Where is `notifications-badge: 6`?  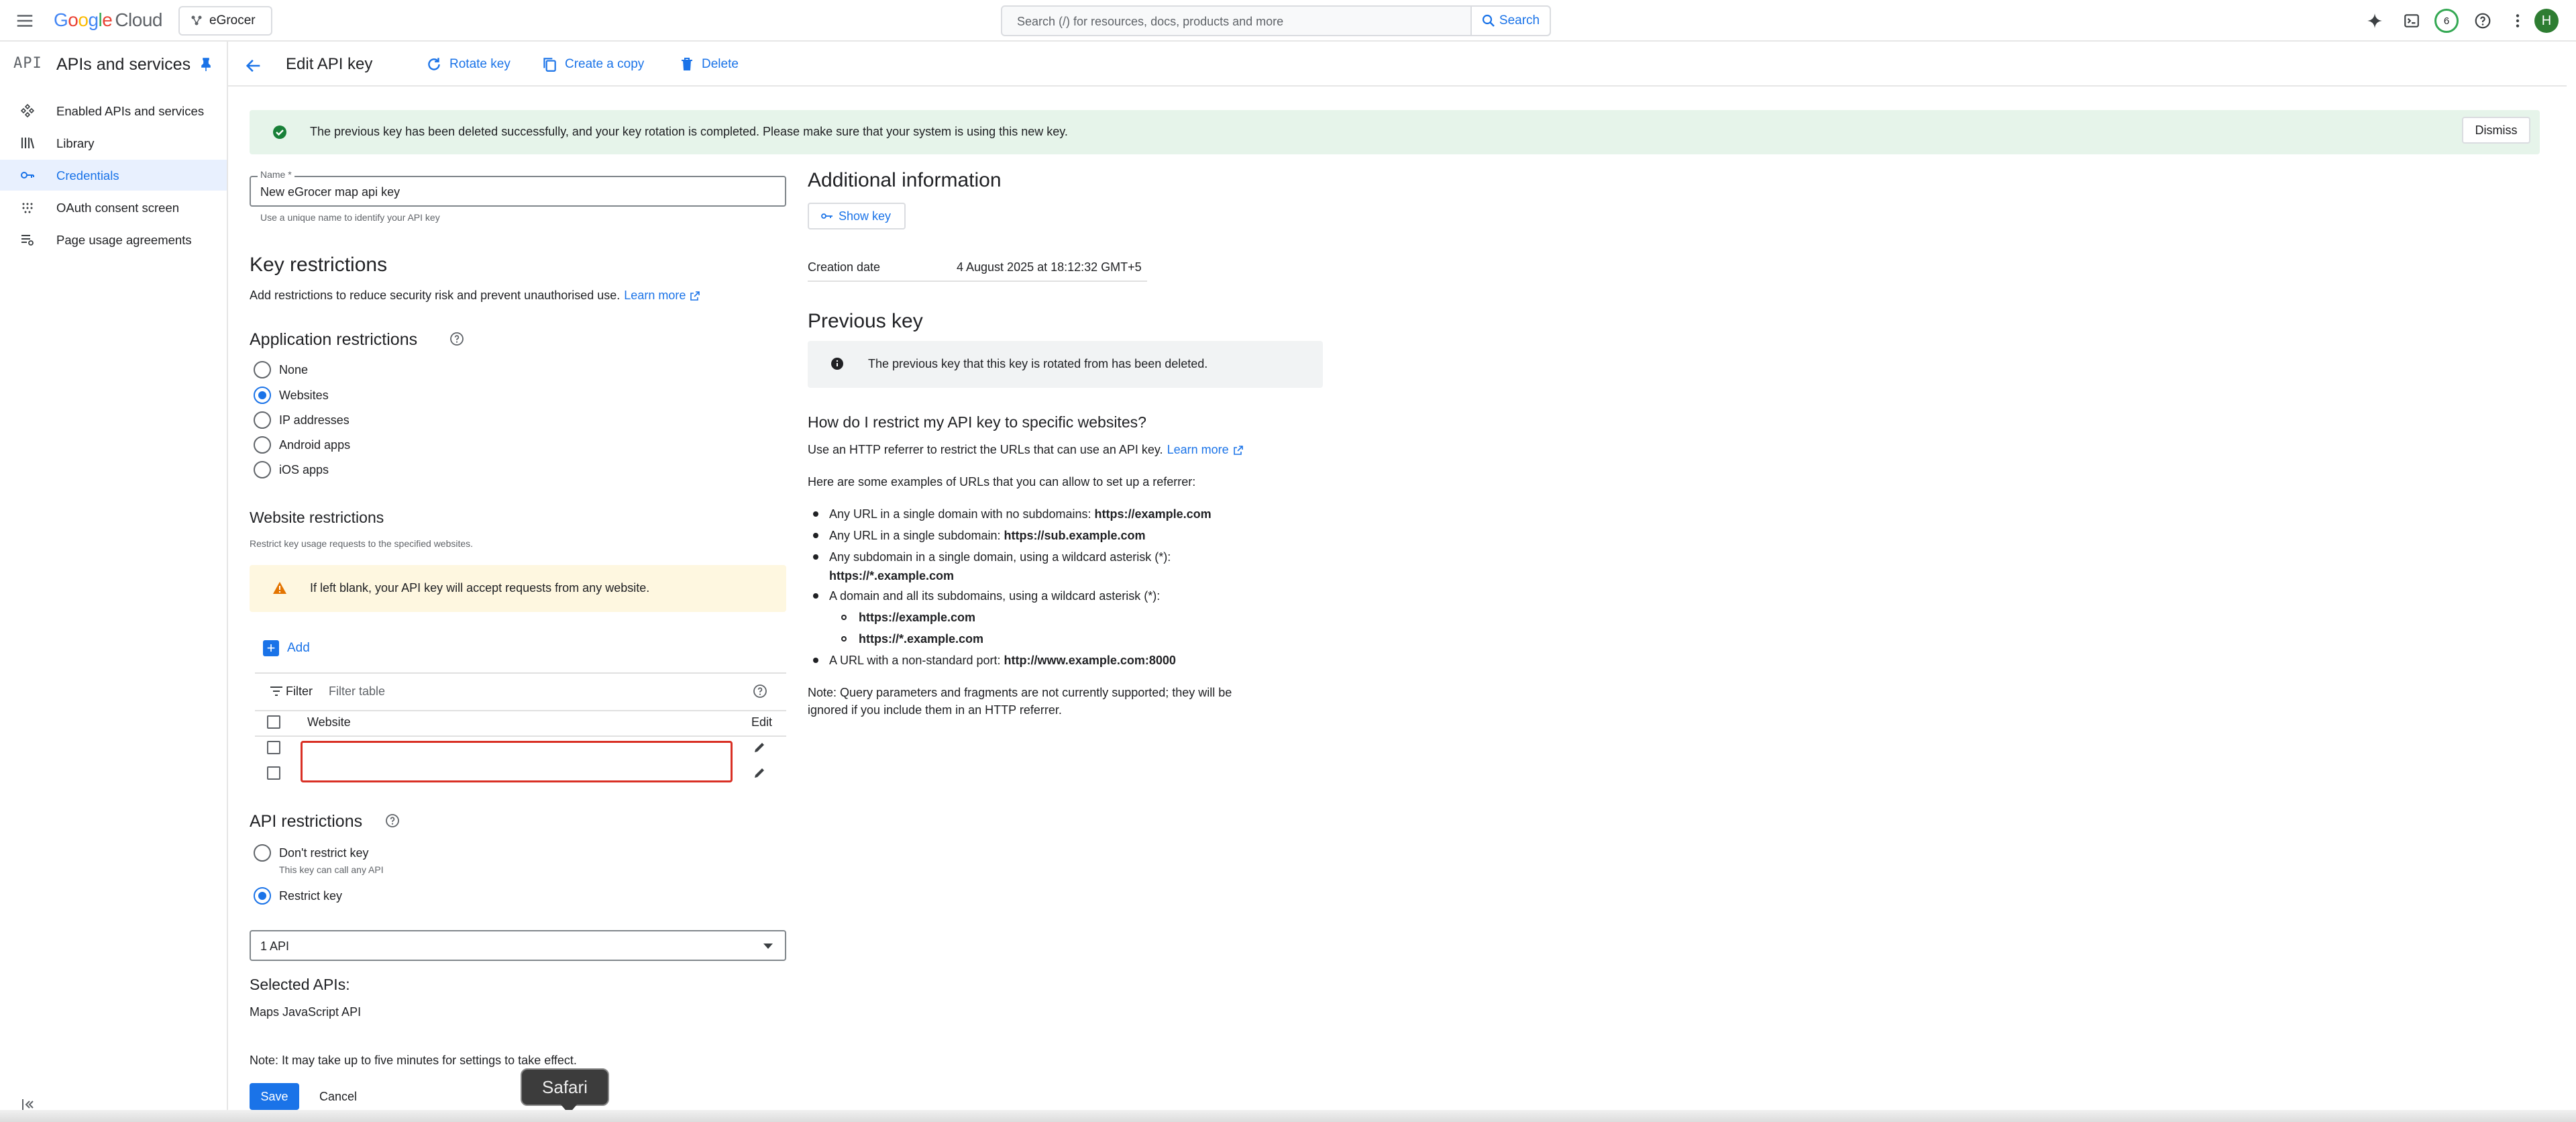
notifications-badge: 6 is located at coordinates (2446, 21).